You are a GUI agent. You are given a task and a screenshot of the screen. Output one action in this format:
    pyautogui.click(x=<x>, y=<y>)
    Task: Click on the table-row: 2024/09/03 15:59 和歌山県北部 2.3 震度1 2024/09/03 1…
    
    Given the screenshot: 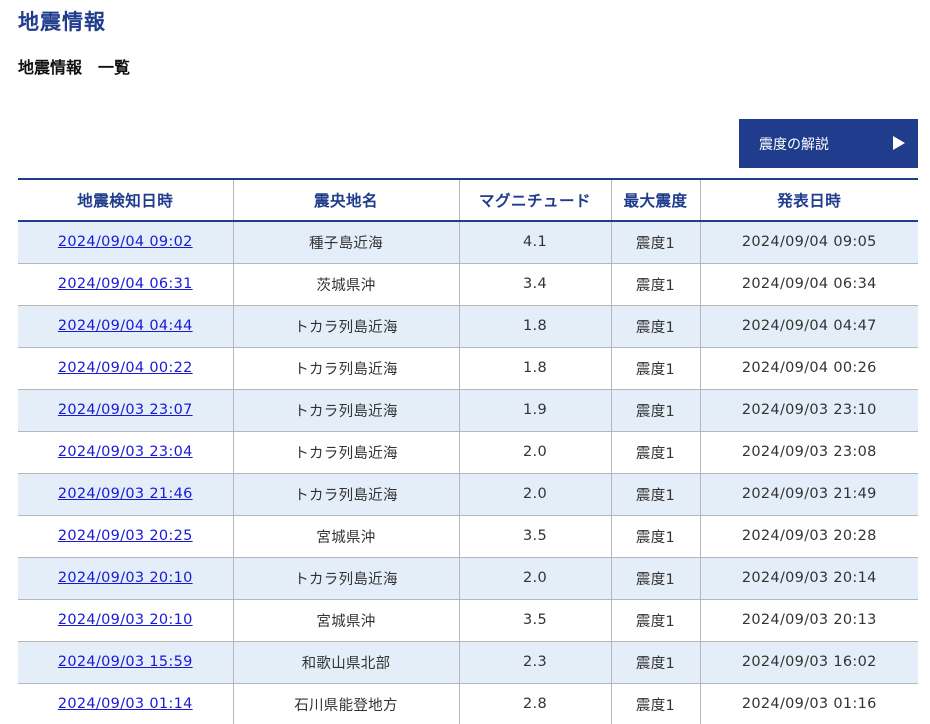 What is the action you would take?
    pyautogui.click(x=468, y=662)
    